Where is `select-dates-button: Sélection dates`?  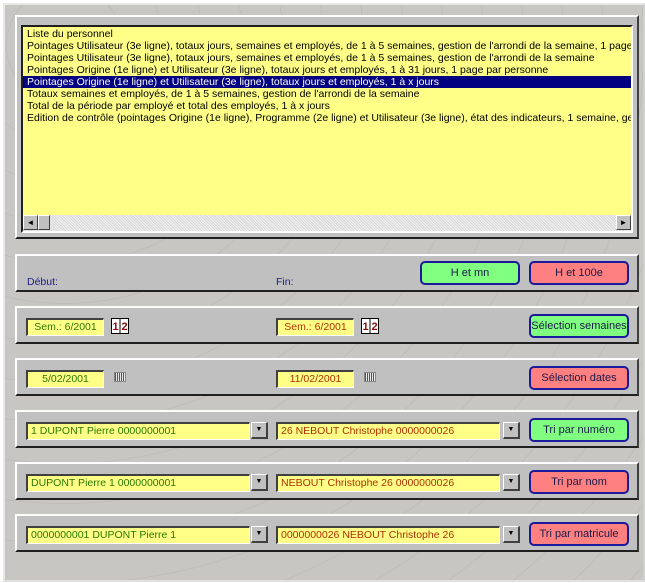
select-dates-button: Sélection dates is located at coordinates (579, 378).